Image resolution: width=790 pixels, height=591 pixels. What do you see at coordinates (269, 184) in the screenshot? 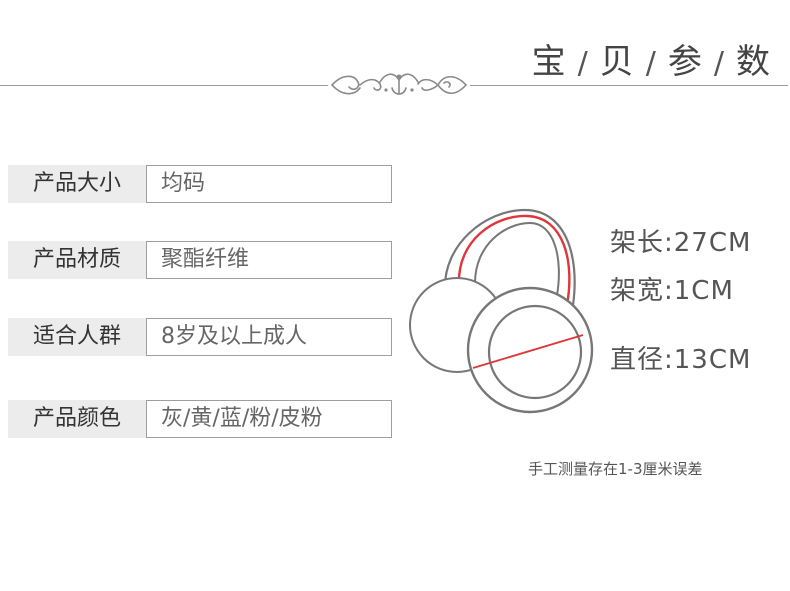
I see `spec-value: 均码` at bounding box center [269, 184].